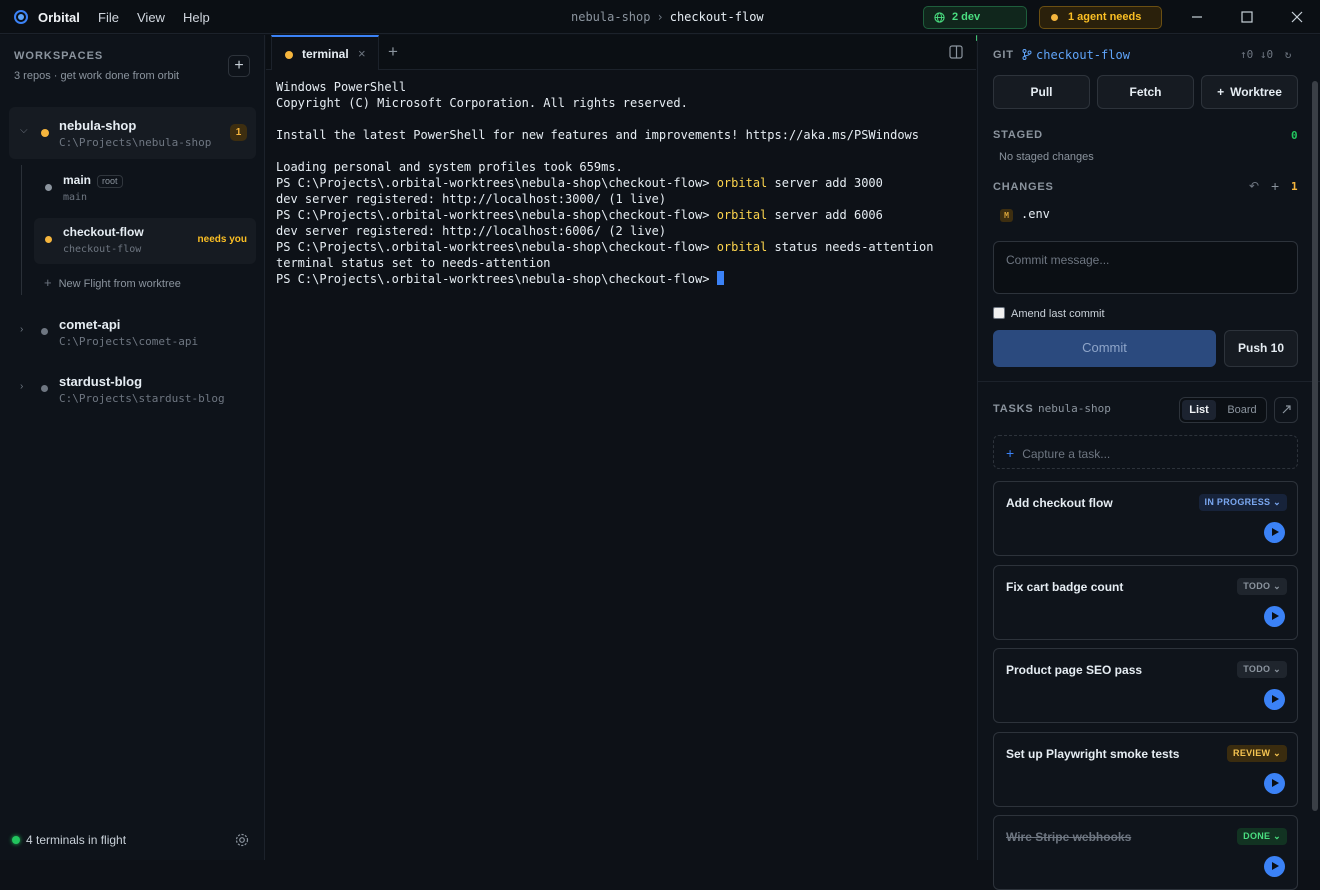 This screenshot has height=890, width=1320. Describe the element at coordinates (1254, 186) in the screenshot. I see `discard-all-icon: ↶` at that location.